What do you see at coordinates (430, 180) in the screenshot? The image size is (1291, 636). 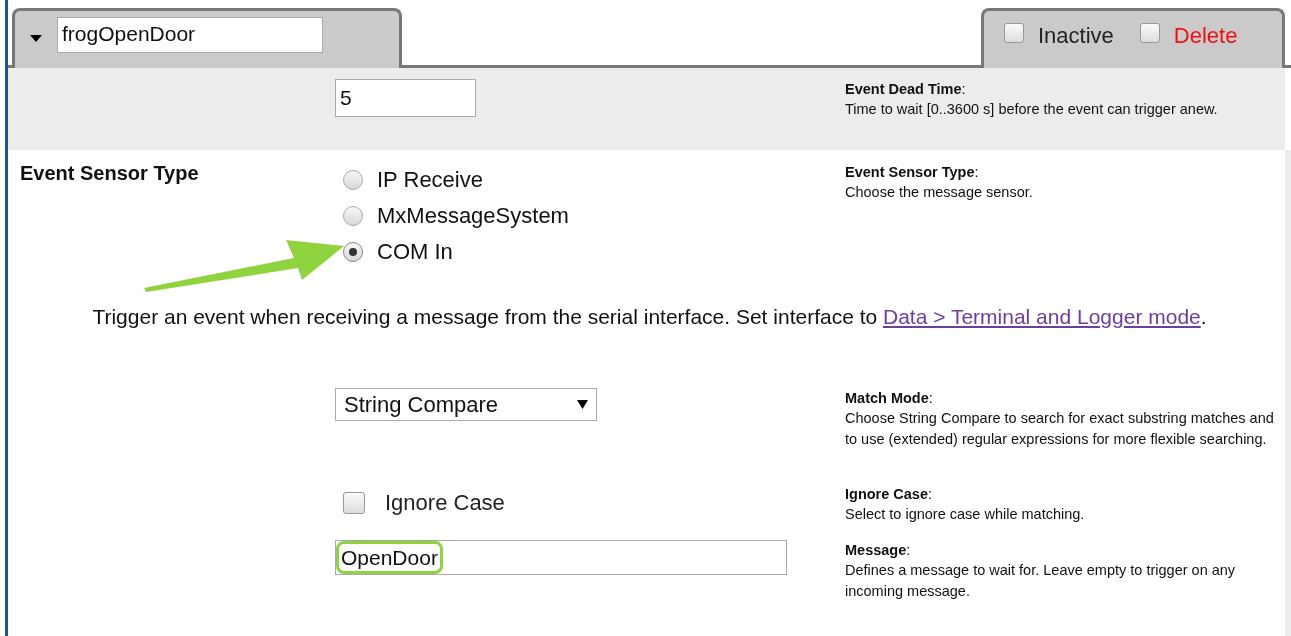 I see `radio-label: IP Receive` at bounding box center [430, 180].